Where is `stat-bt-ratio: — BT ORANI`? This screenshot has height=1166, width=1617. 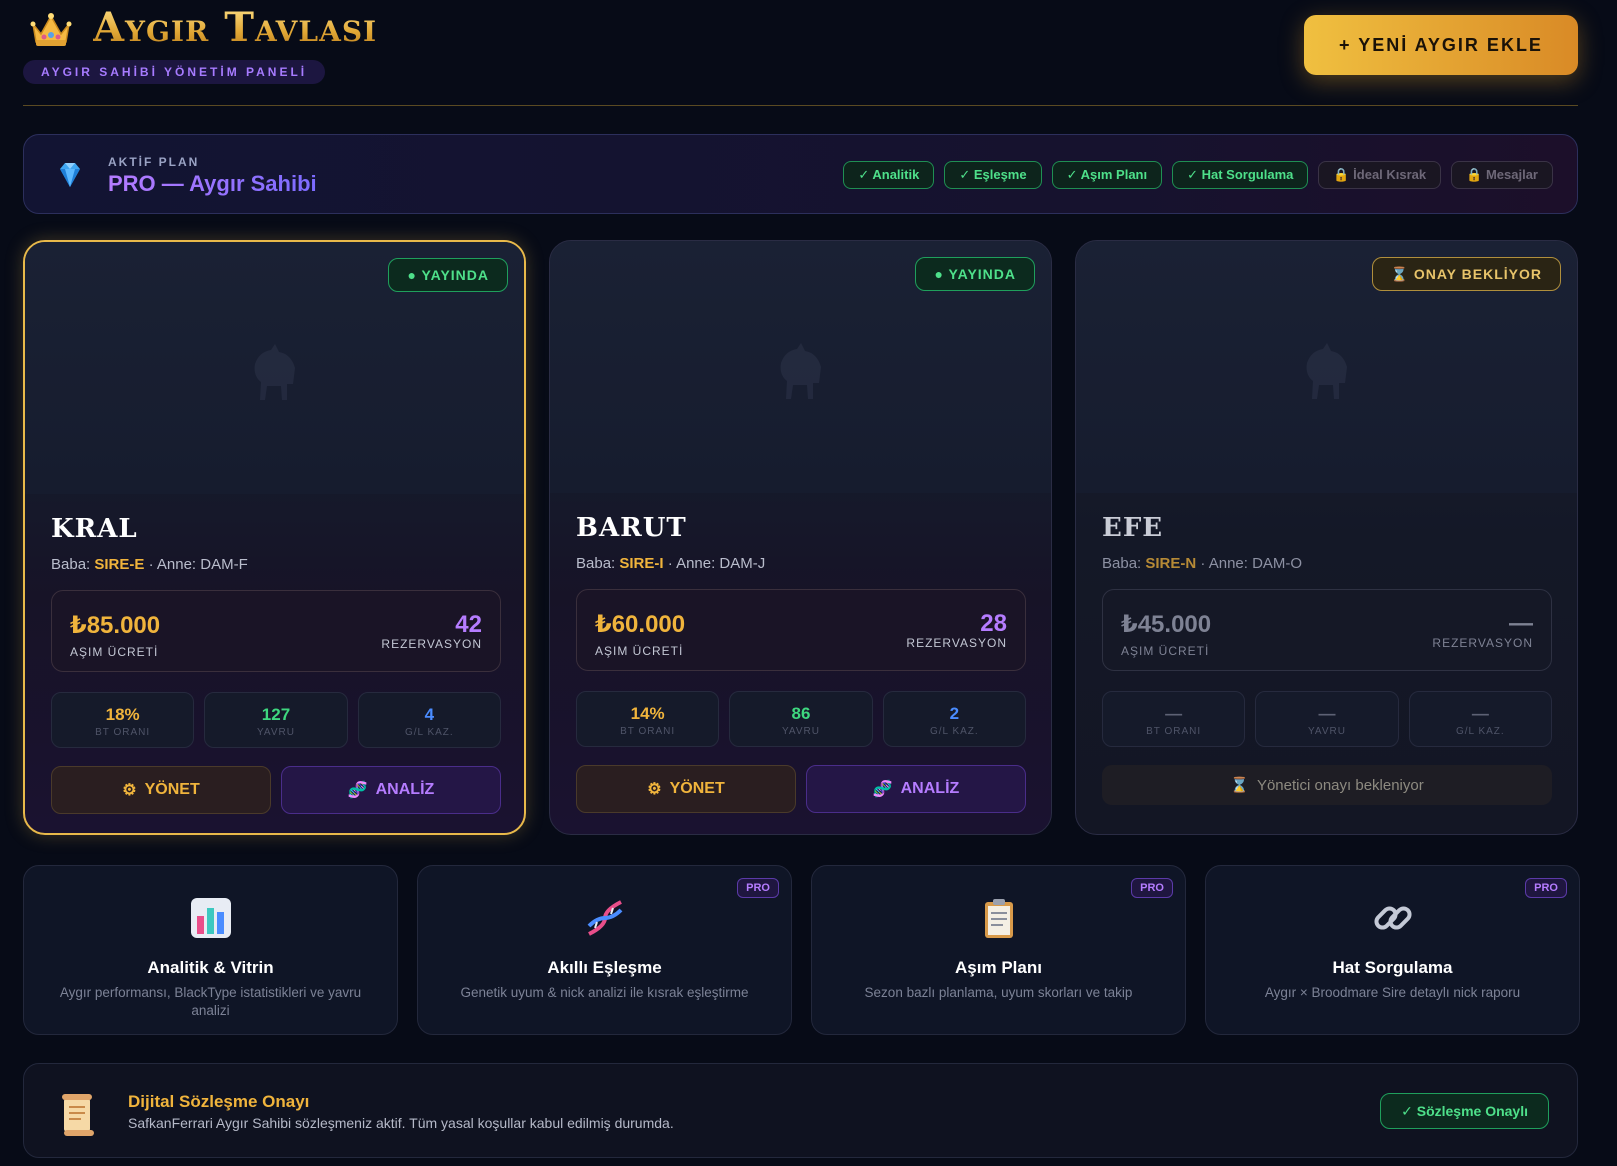
stat-bt-ratio: — BT ORANI is located at coordinates (1174, 719).